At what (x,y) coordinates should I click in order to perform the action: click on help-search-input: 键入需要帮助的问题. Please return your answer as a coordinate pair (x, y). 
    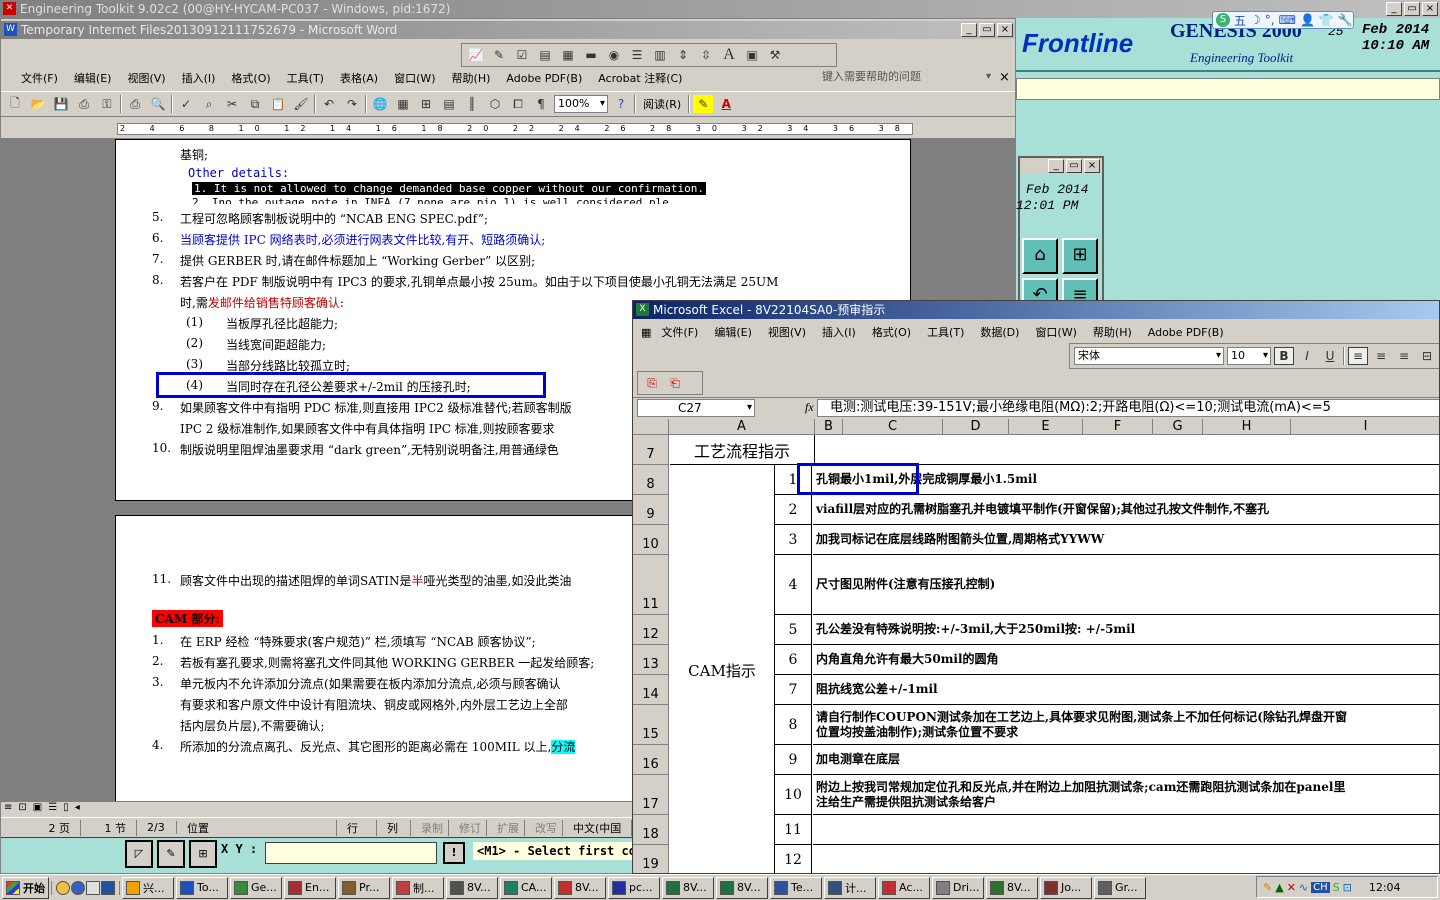
    Looking at the image, I should click on (906, 78).